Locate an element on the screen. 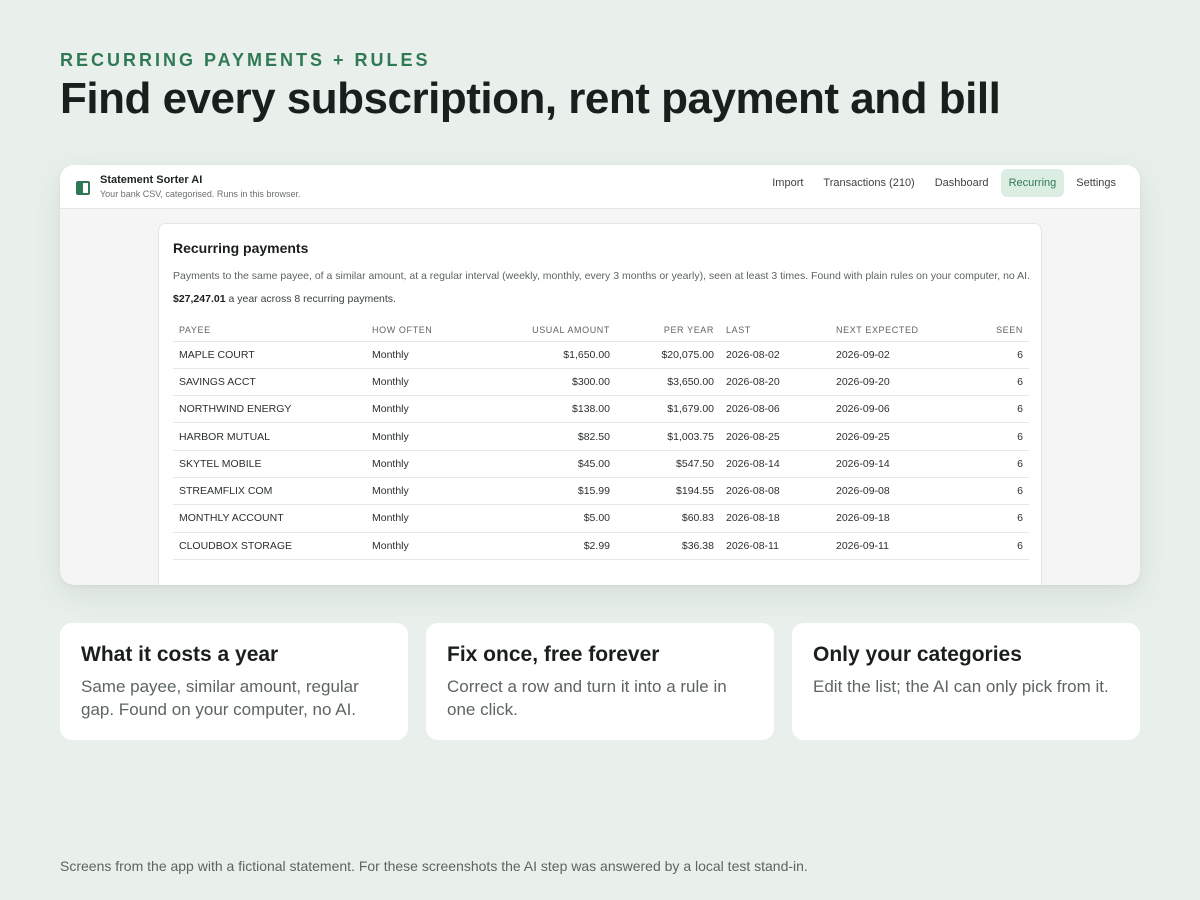  cell-next-expected: 2026-09-06 is located at coordinates (895, 409).